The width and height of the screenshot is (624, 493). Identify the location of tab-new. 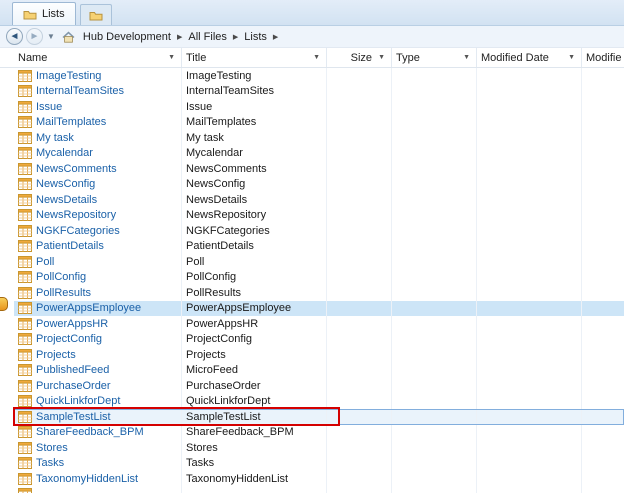
(95, 14).